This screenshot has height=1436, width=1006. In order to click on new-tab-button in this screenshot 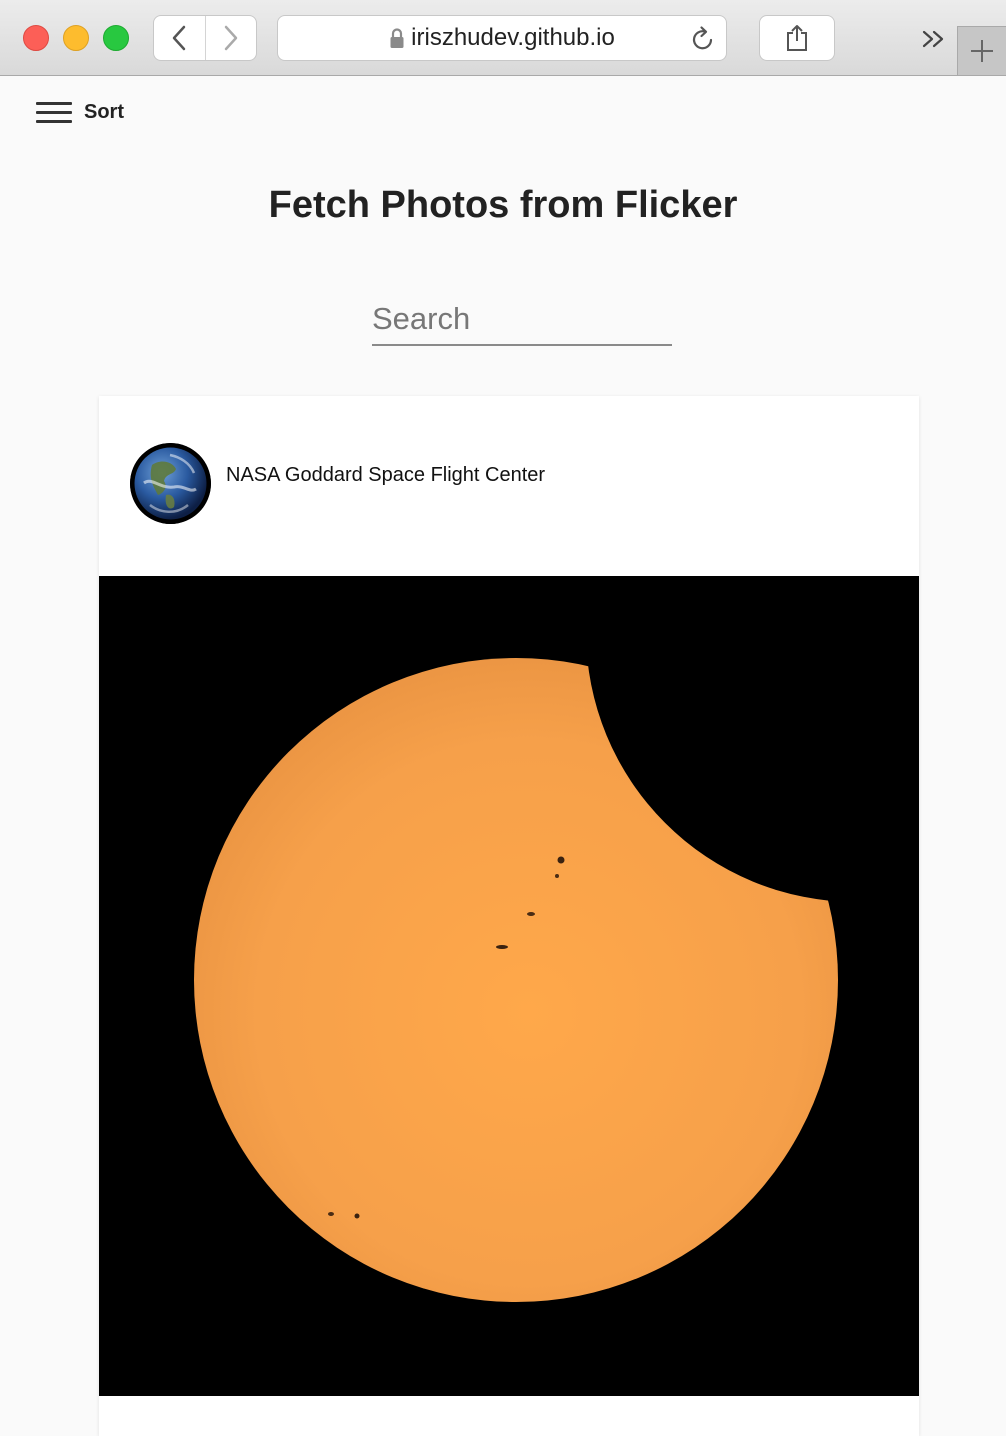, I will do `click(981, 50)`.